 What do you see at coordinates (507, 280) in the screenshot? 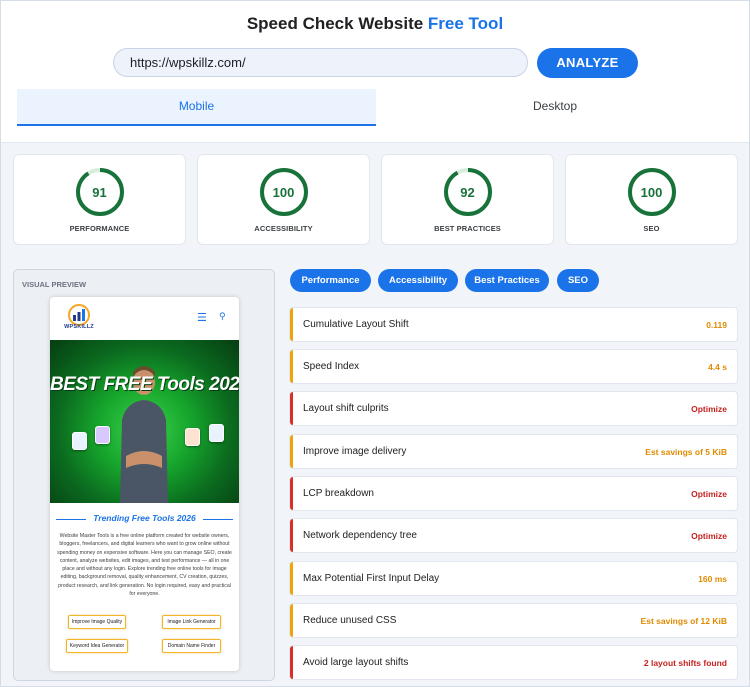
I see `filter-best-practices: Best Practices` at bounding box center [507, 280].